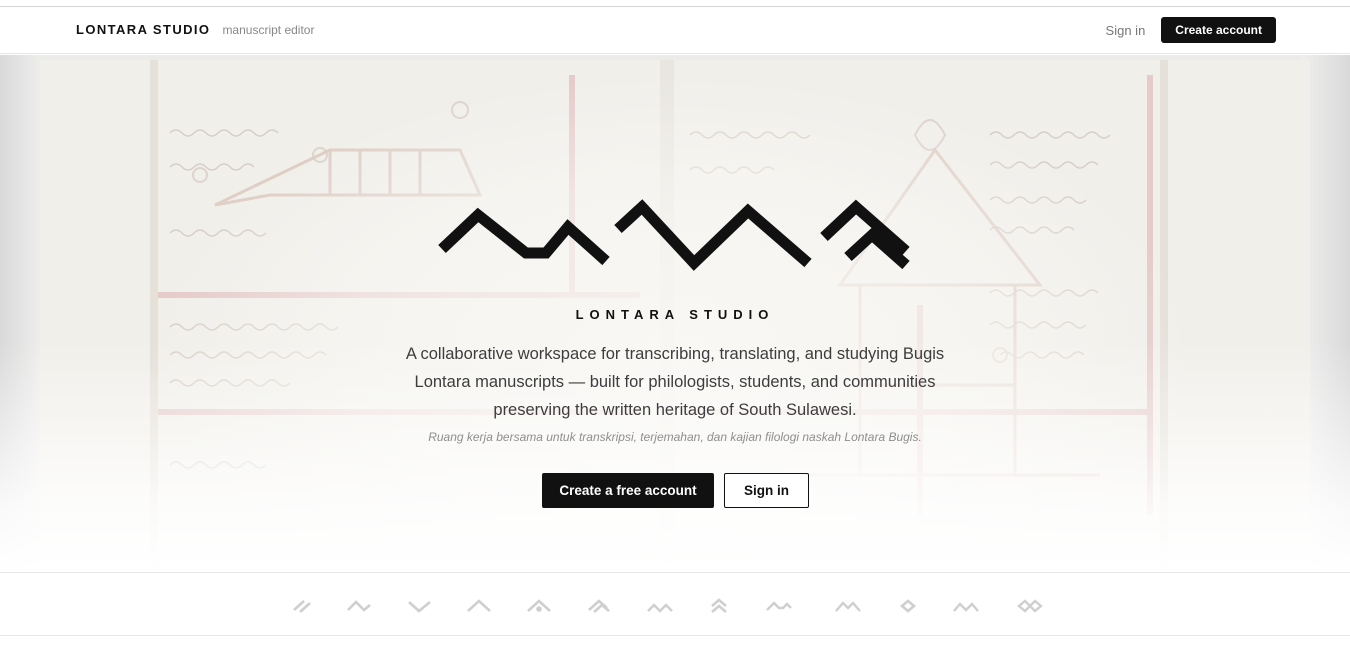  What do you see at coordinates (479, 606) in the screenshot?
I see `ngka-glyph-icon` at bounding box center [479, 606].